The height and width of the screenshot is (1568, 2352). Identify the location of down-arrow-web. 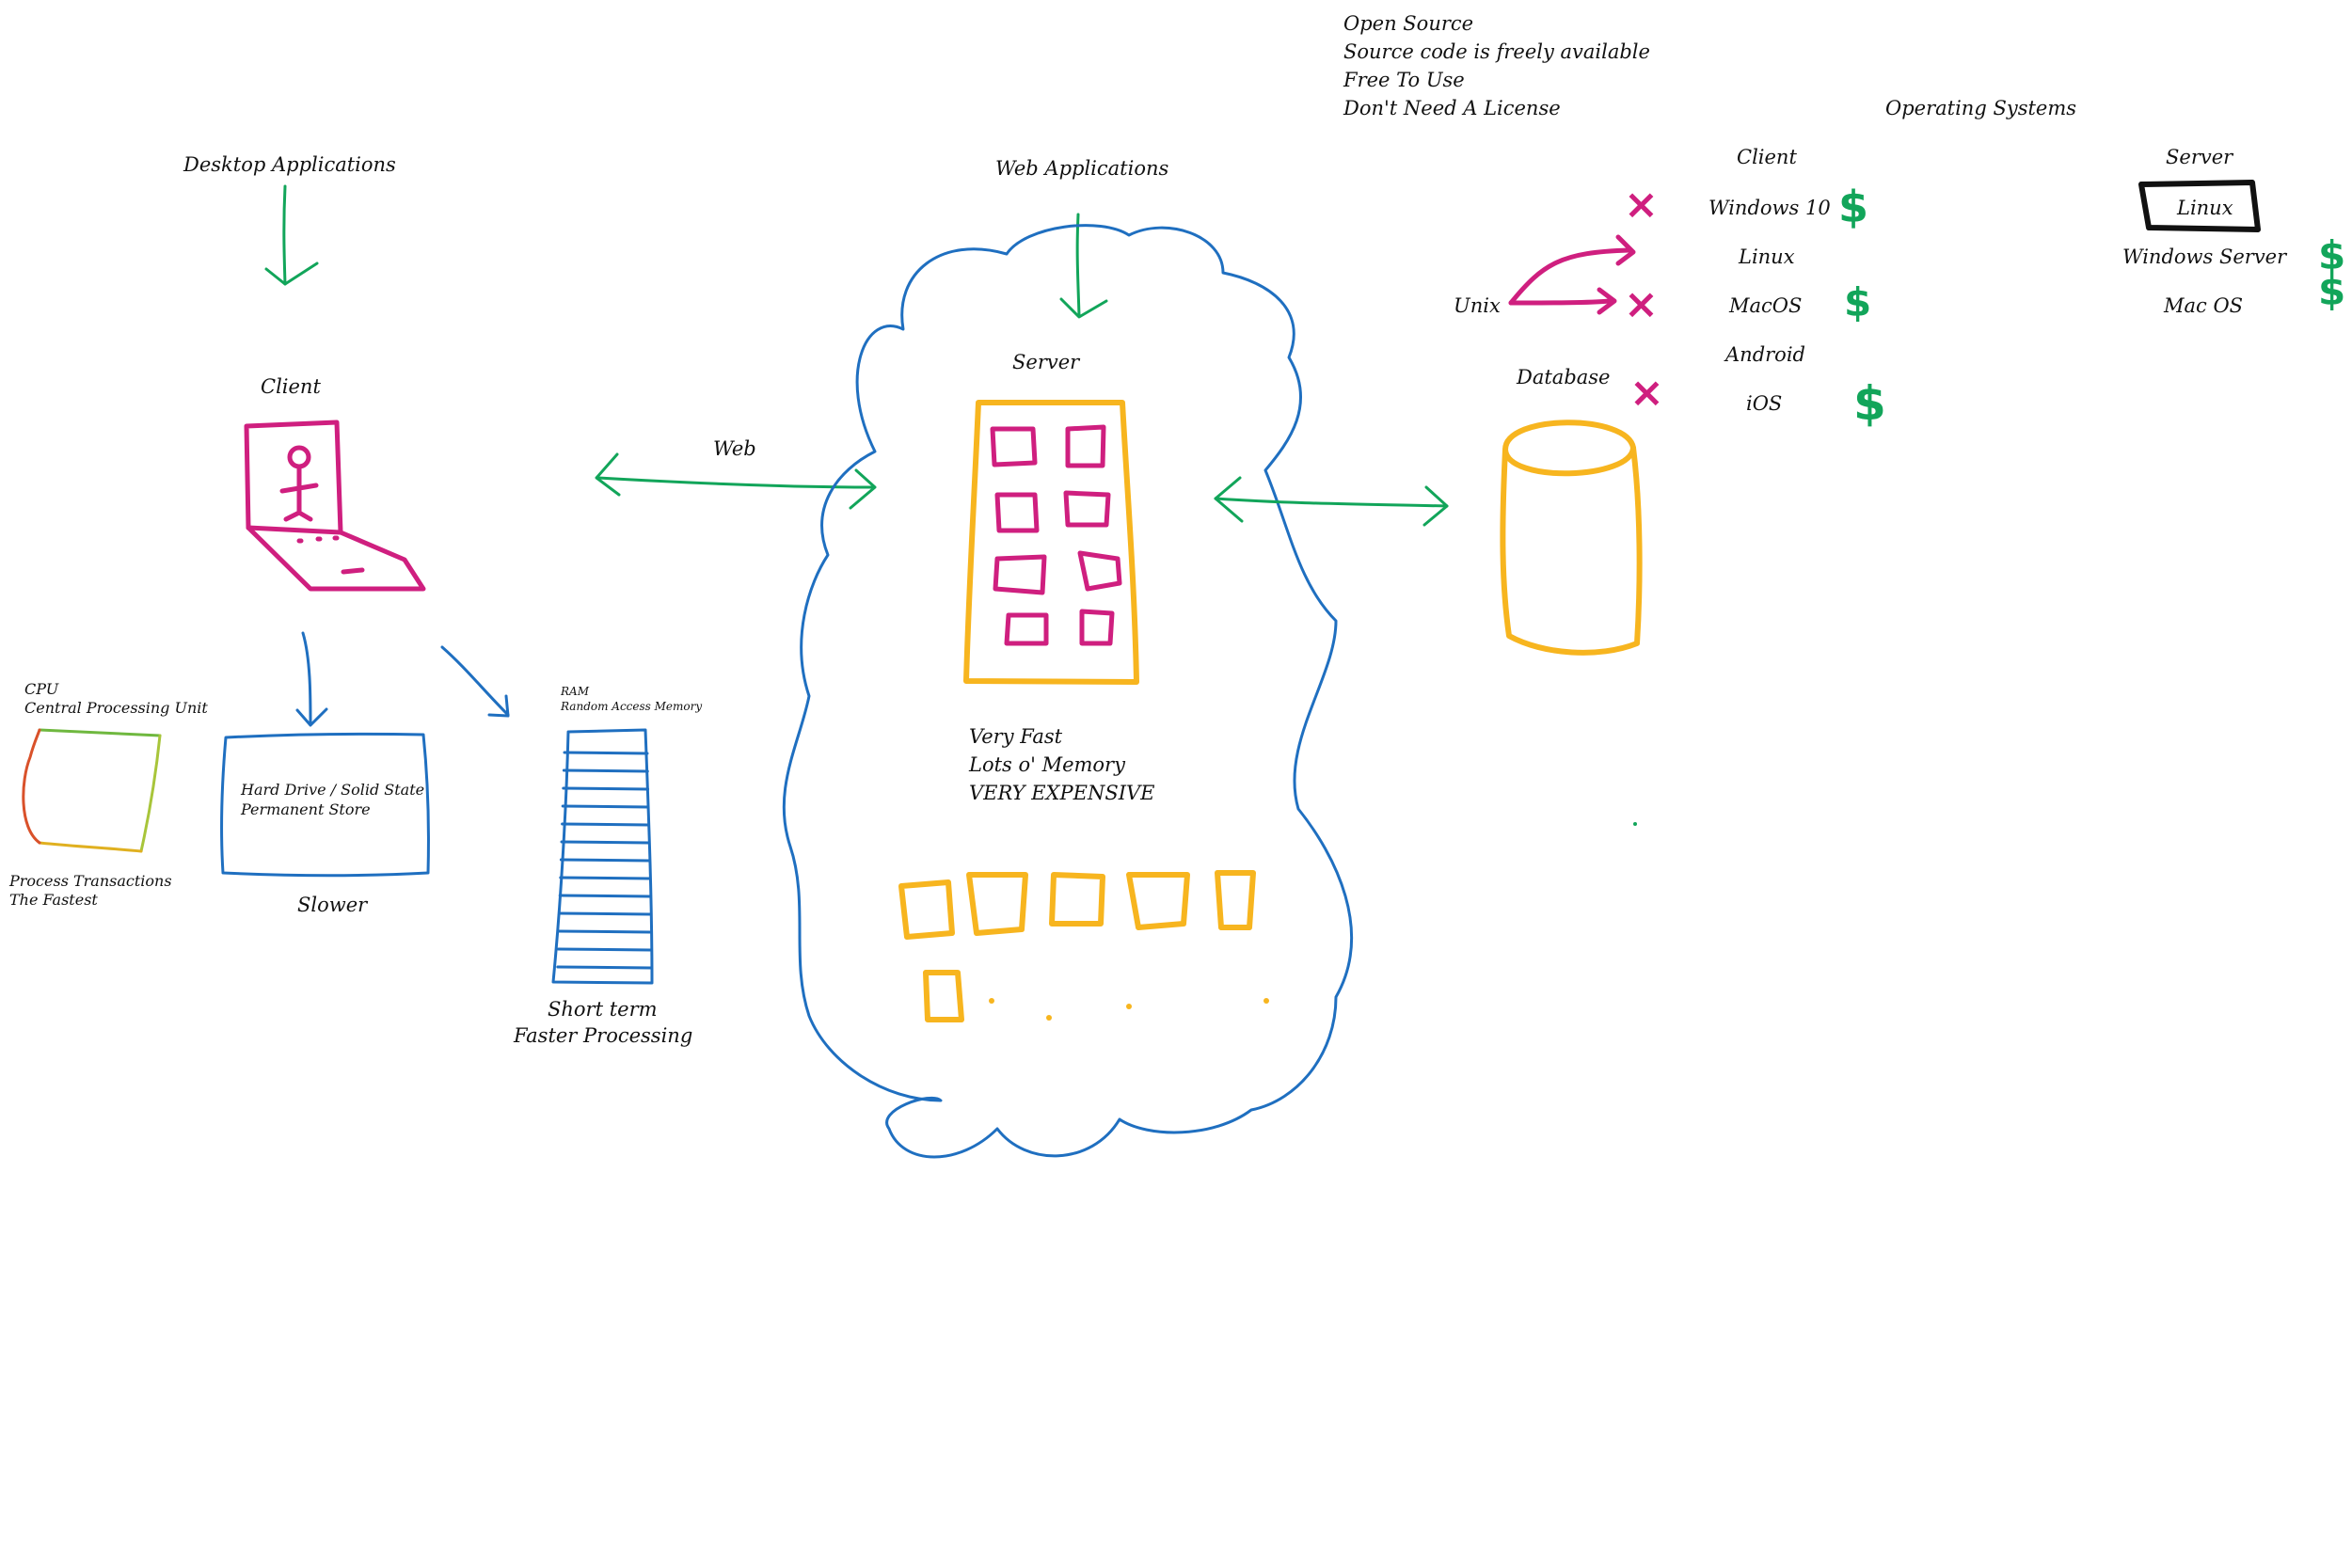
(1083, 266).